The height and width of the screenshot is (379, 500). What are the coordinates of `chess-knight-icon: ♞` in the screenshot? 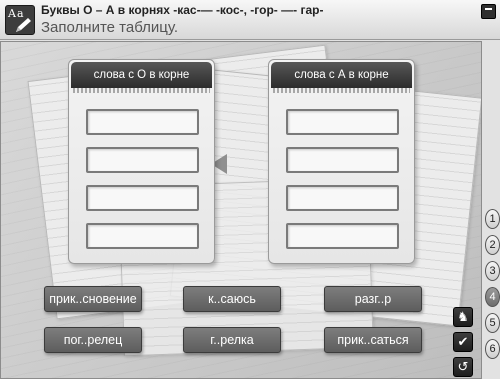 It's located at (463, 316).